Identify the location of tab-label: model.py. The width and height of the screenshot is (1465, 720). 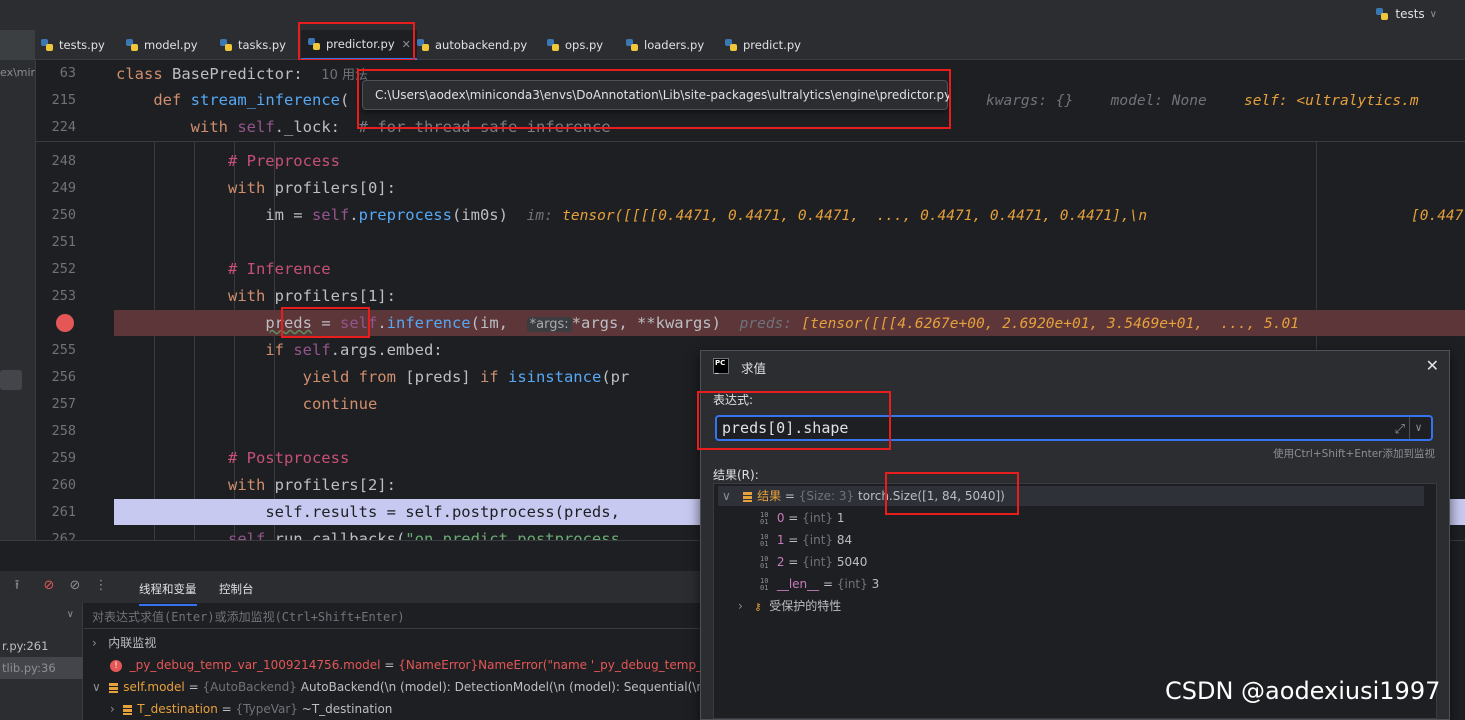
(171, 45).